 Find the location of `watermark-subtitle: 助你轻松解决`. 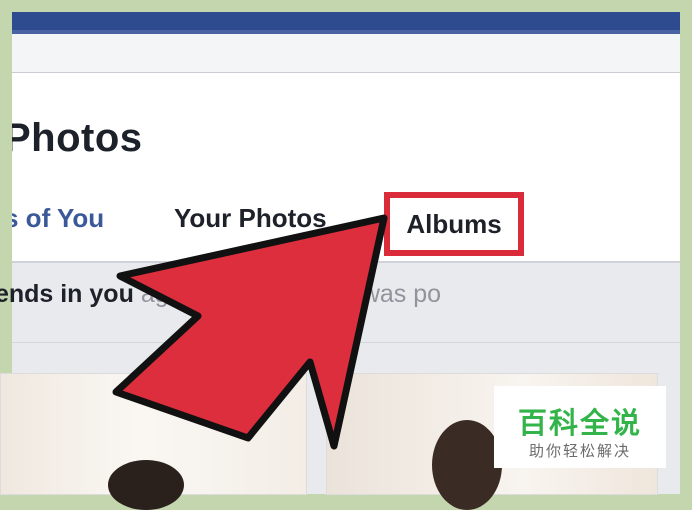

watermark-subtitle: 助你轻松解决 is located at coordinates (579, 451).